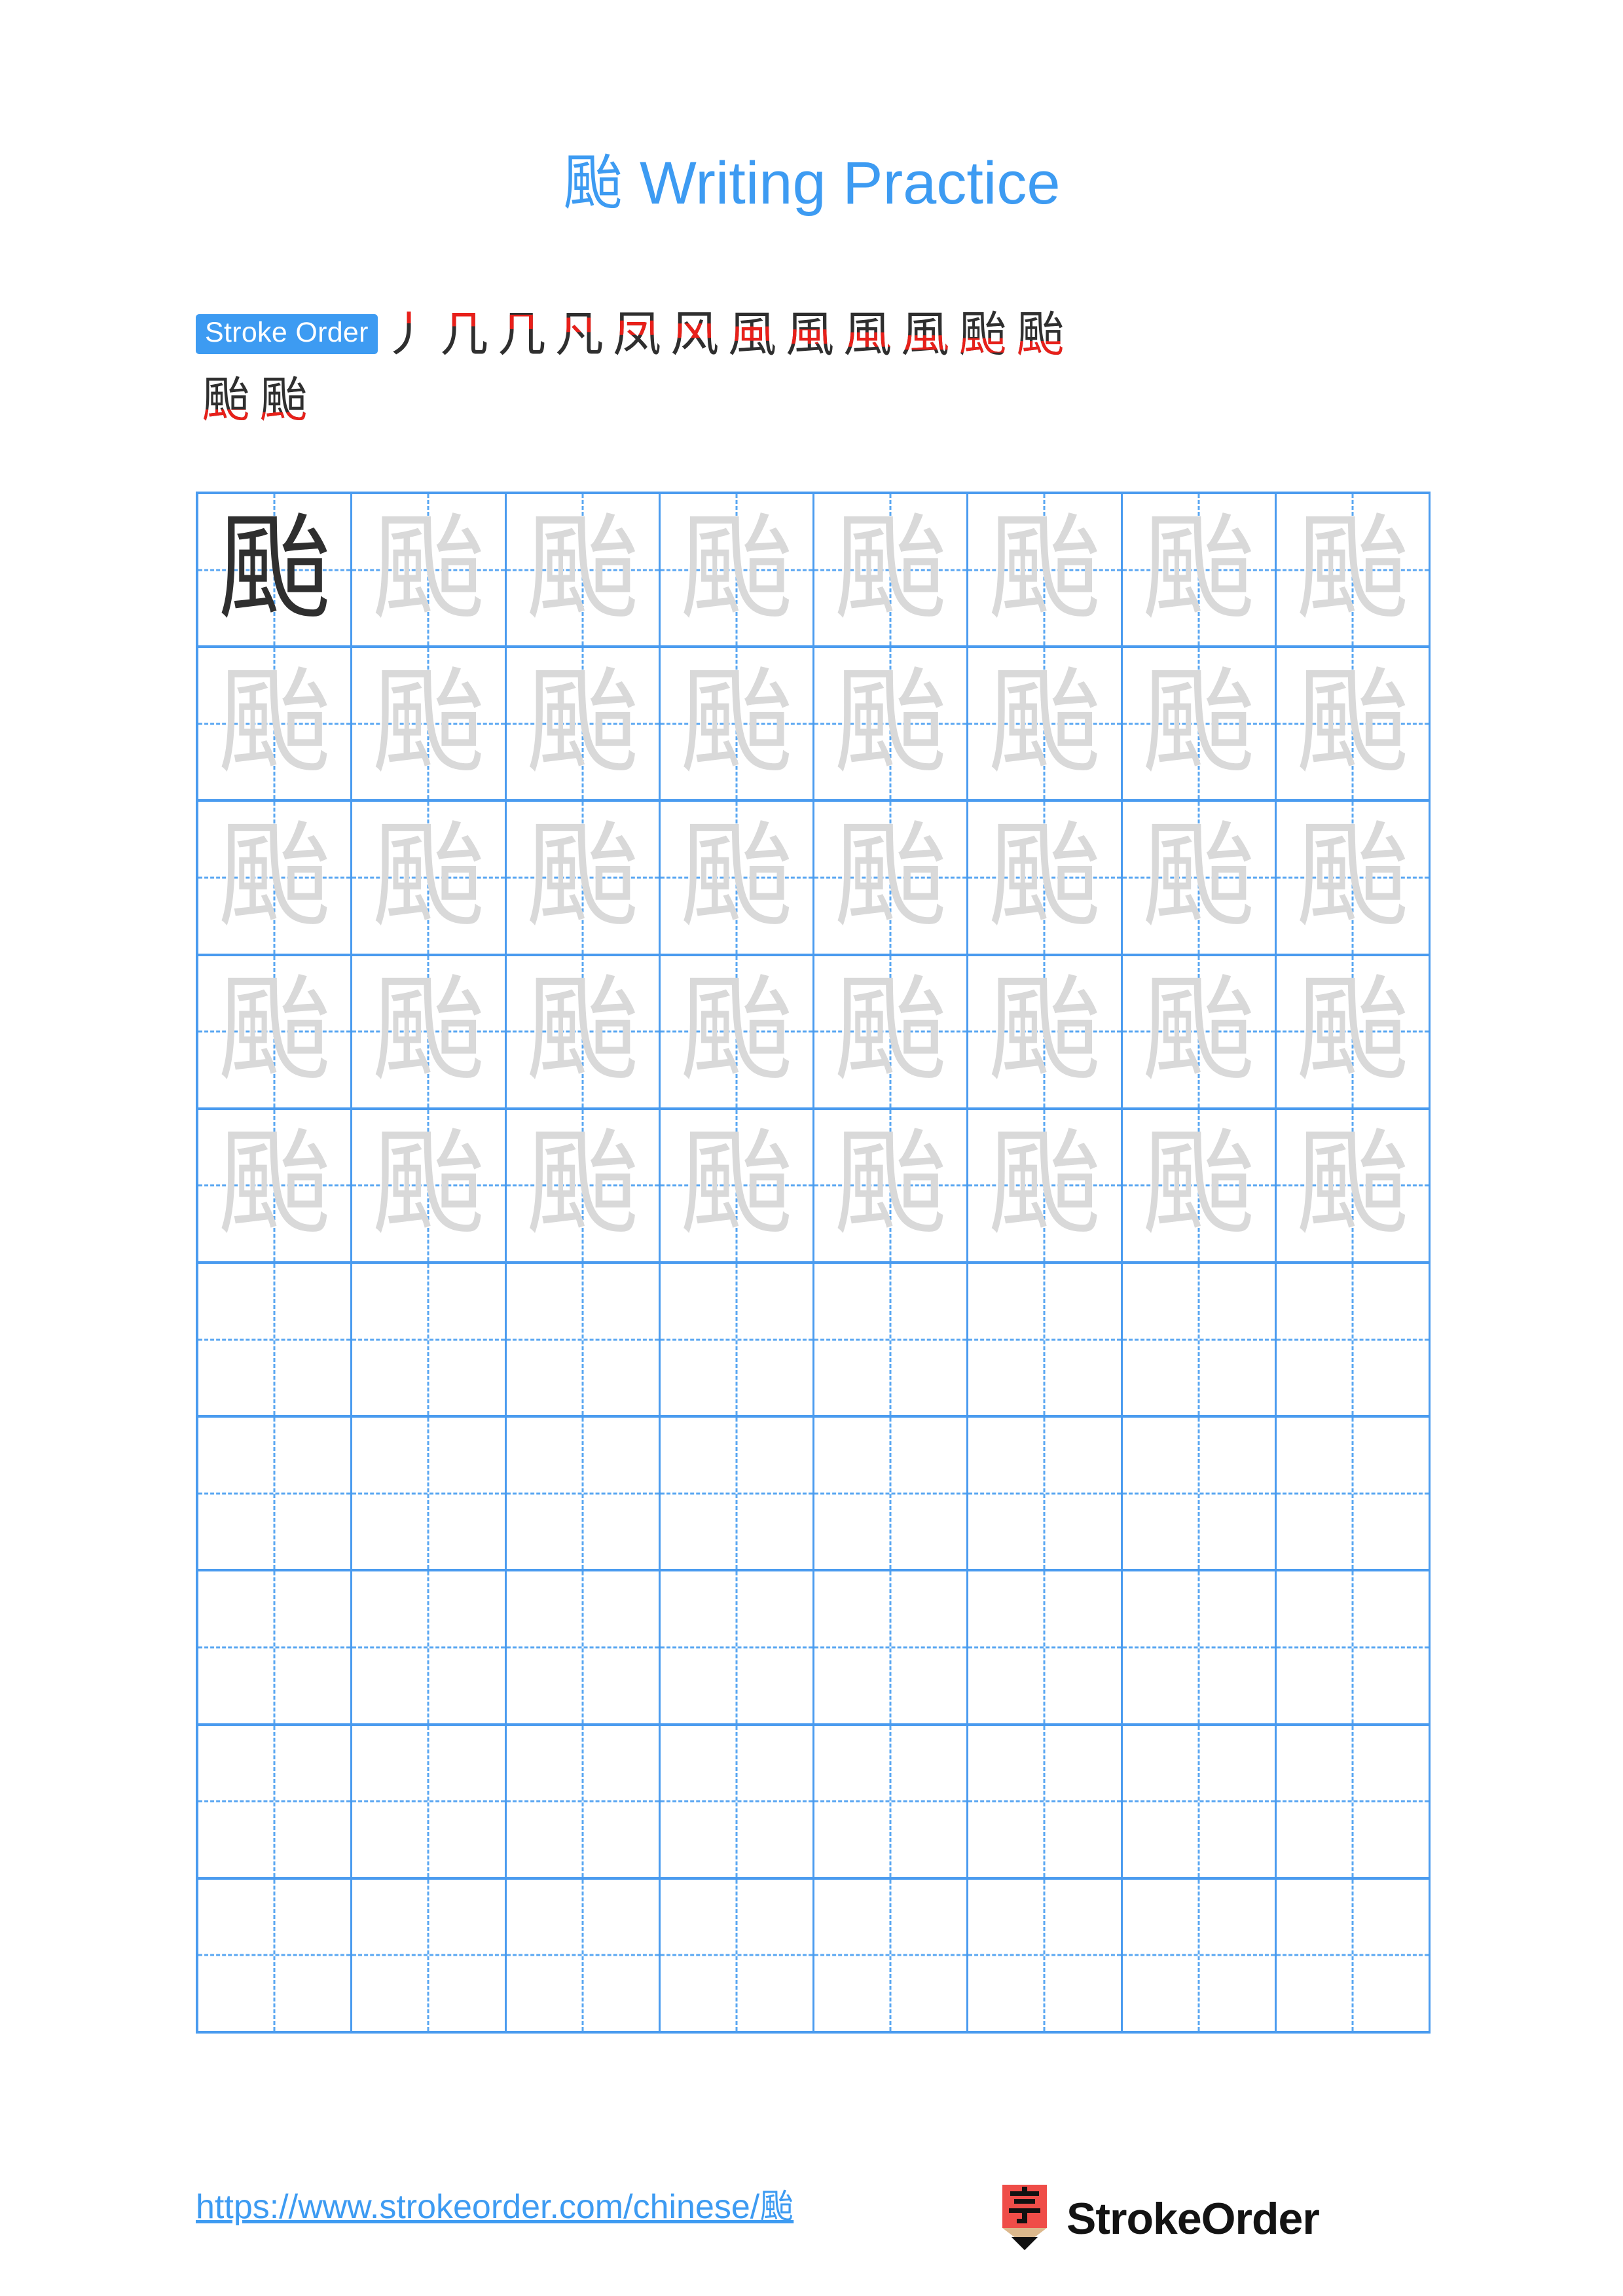 The width and height of the screenshot is (1623, 2296). What do you see at coordinates (275, 878) in the screenshot?
I see `practice-cell-r3-c1: 颱` at bounding box center [275, 878].